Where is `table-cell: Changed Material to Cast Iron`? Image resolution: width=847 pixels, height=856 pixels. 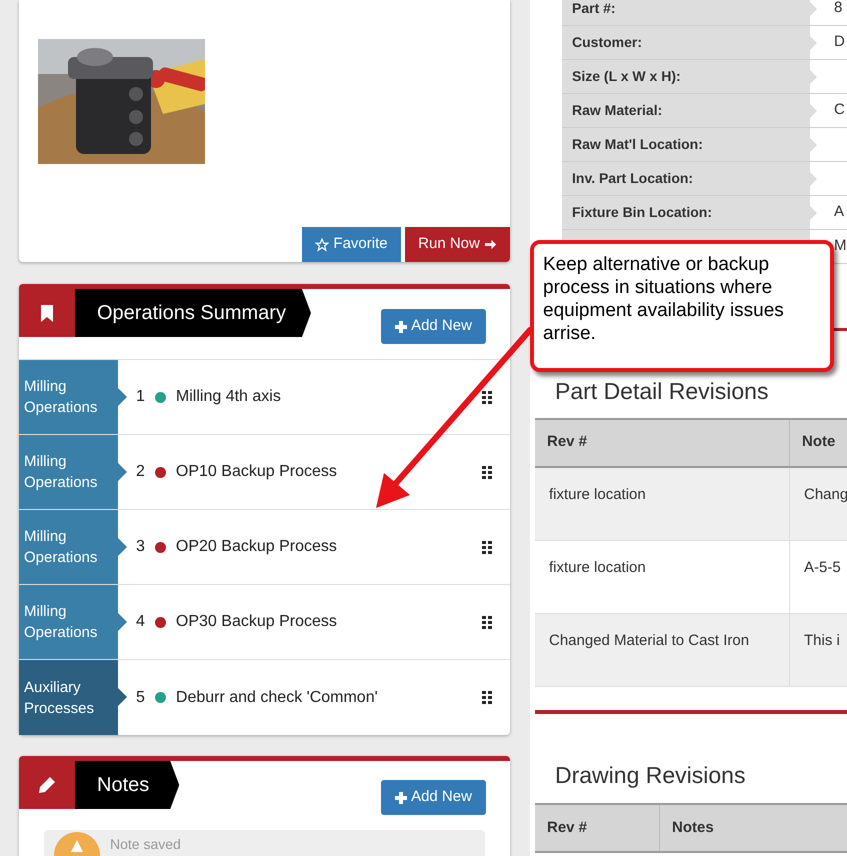
table-cell: Changed Material to Cast Iron is located at coordinates (662, 650).